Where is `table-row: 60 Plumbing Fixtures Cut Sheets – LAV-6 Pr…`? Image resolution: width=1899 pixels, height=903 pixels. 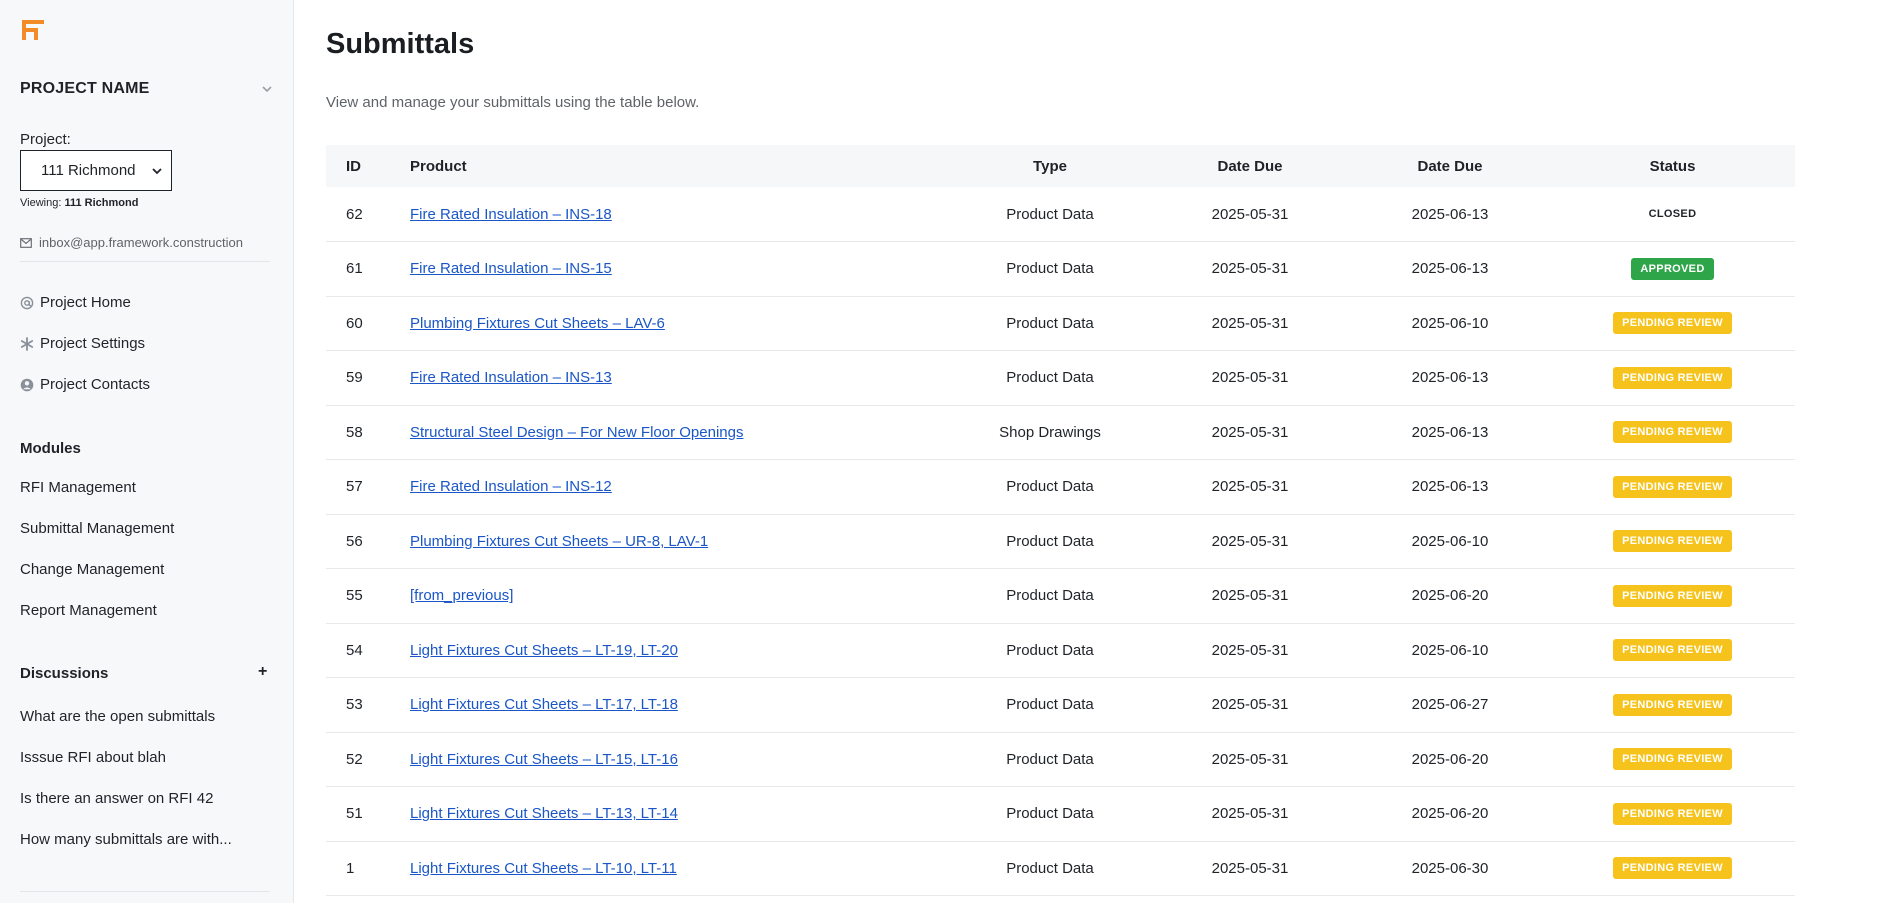 table-row: 60 Plumbing Fixtures Cut Sheets – LAV-6 Pr… is located at coordinates (1060, 323).